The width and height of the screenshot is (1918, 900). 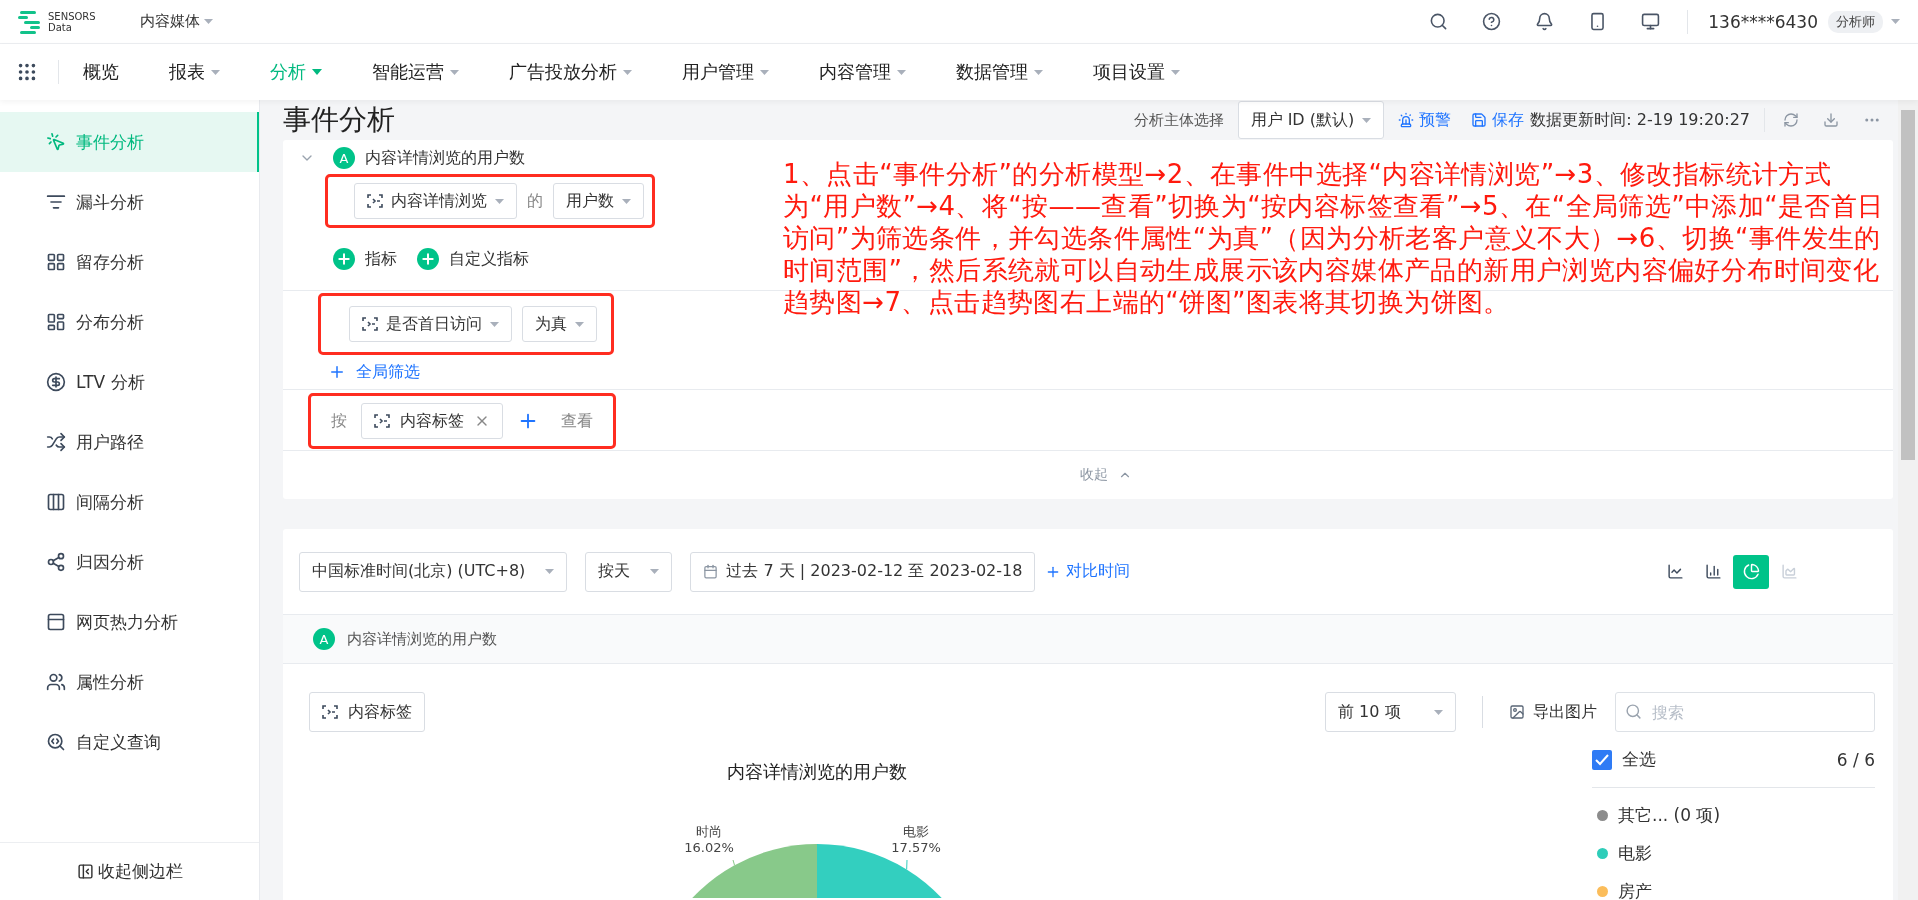 I want to click on granularity-select: 按天, so click(x=629, y=571).